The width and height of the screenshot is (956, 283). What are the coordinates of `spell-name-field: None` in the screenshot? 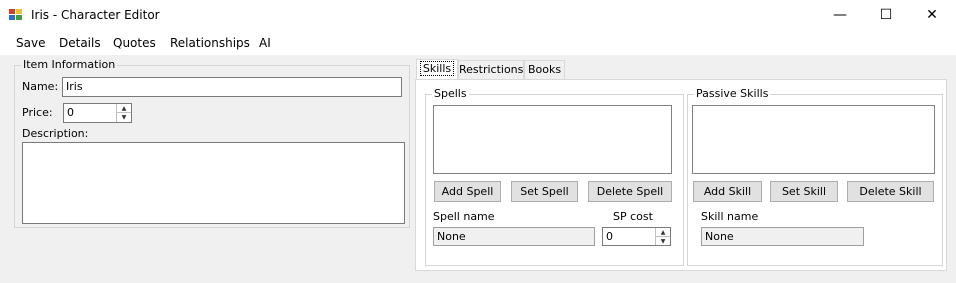 It's located at (514, 236).